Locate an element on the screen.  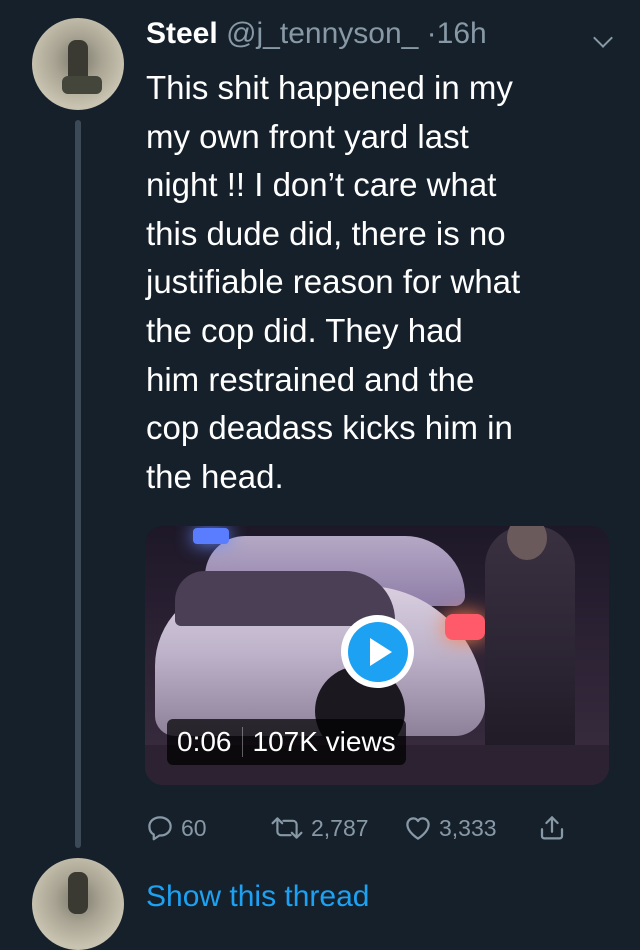
like-icon is located at coordinates (418, 828).